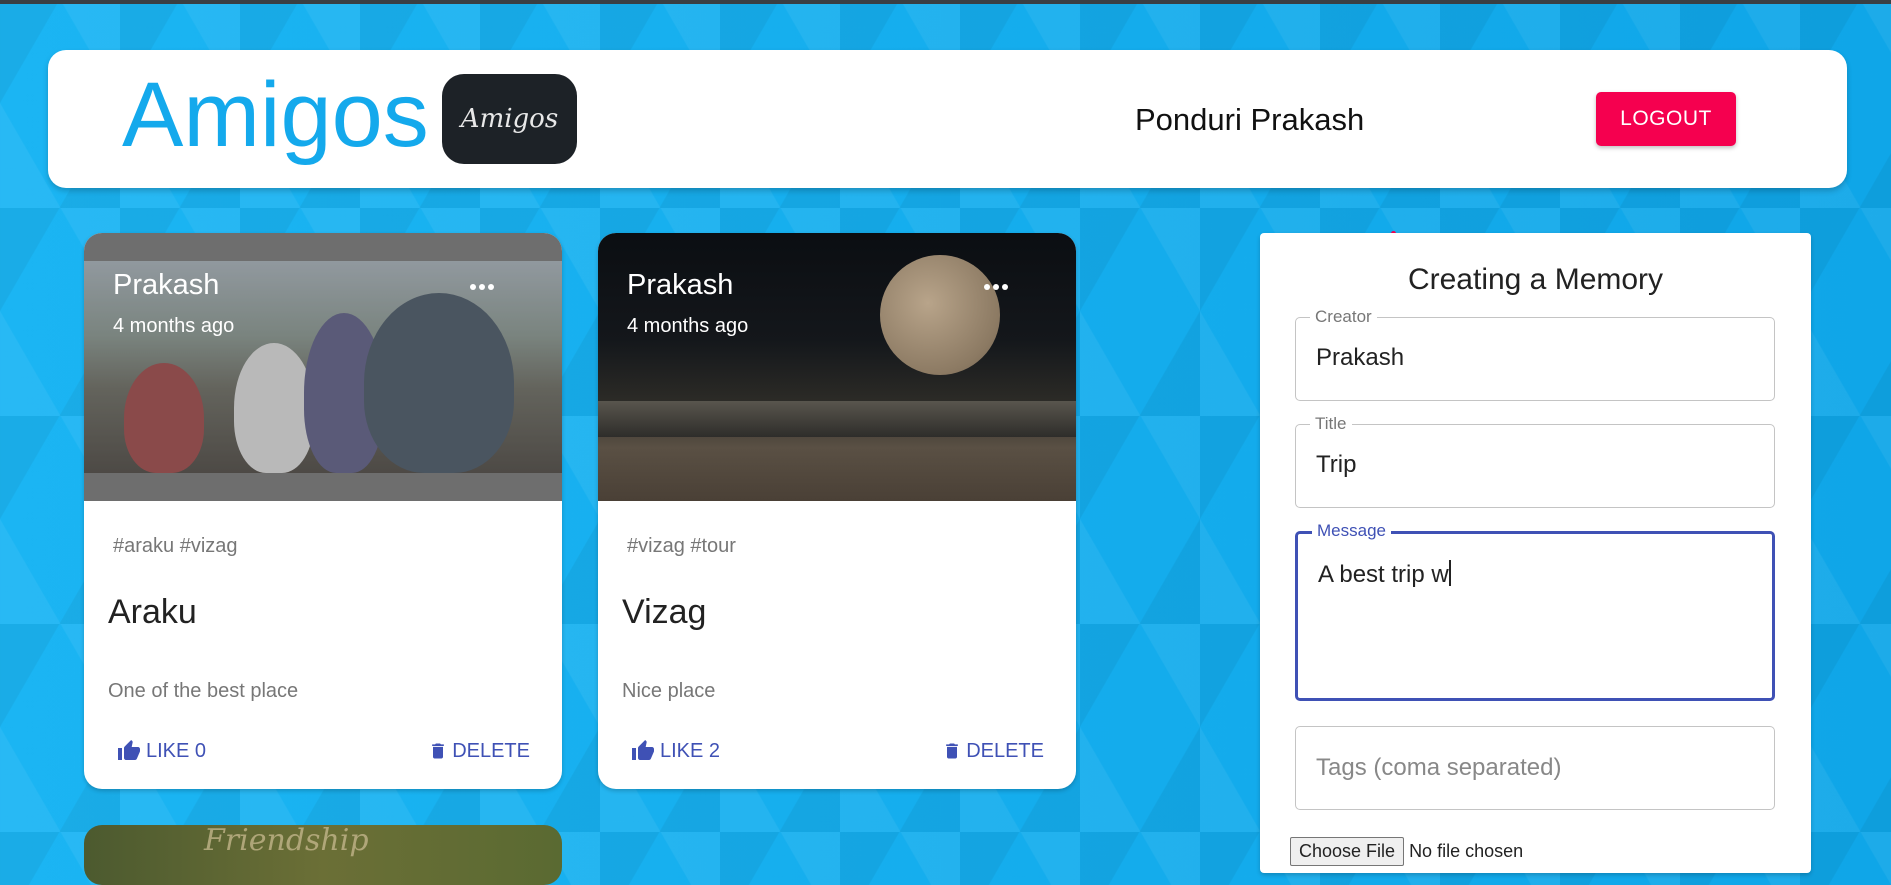  Describe the element at coordinates (947, 119) in the screenshot. I see `app-bar: Amigos Amigos Ponduri Prakash LOGOUT` at that location.